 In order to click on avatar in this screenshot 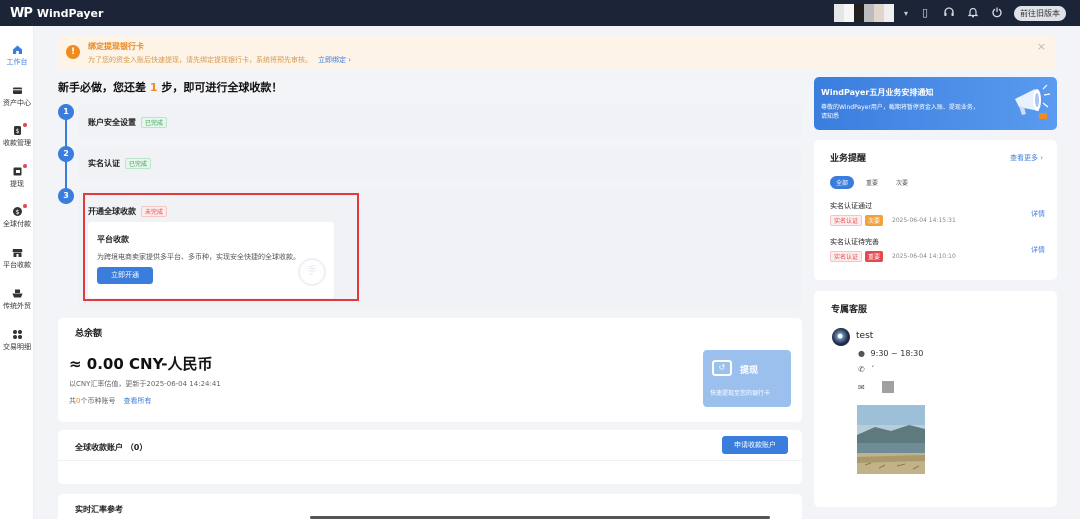, I will do `click(841, 337)`.